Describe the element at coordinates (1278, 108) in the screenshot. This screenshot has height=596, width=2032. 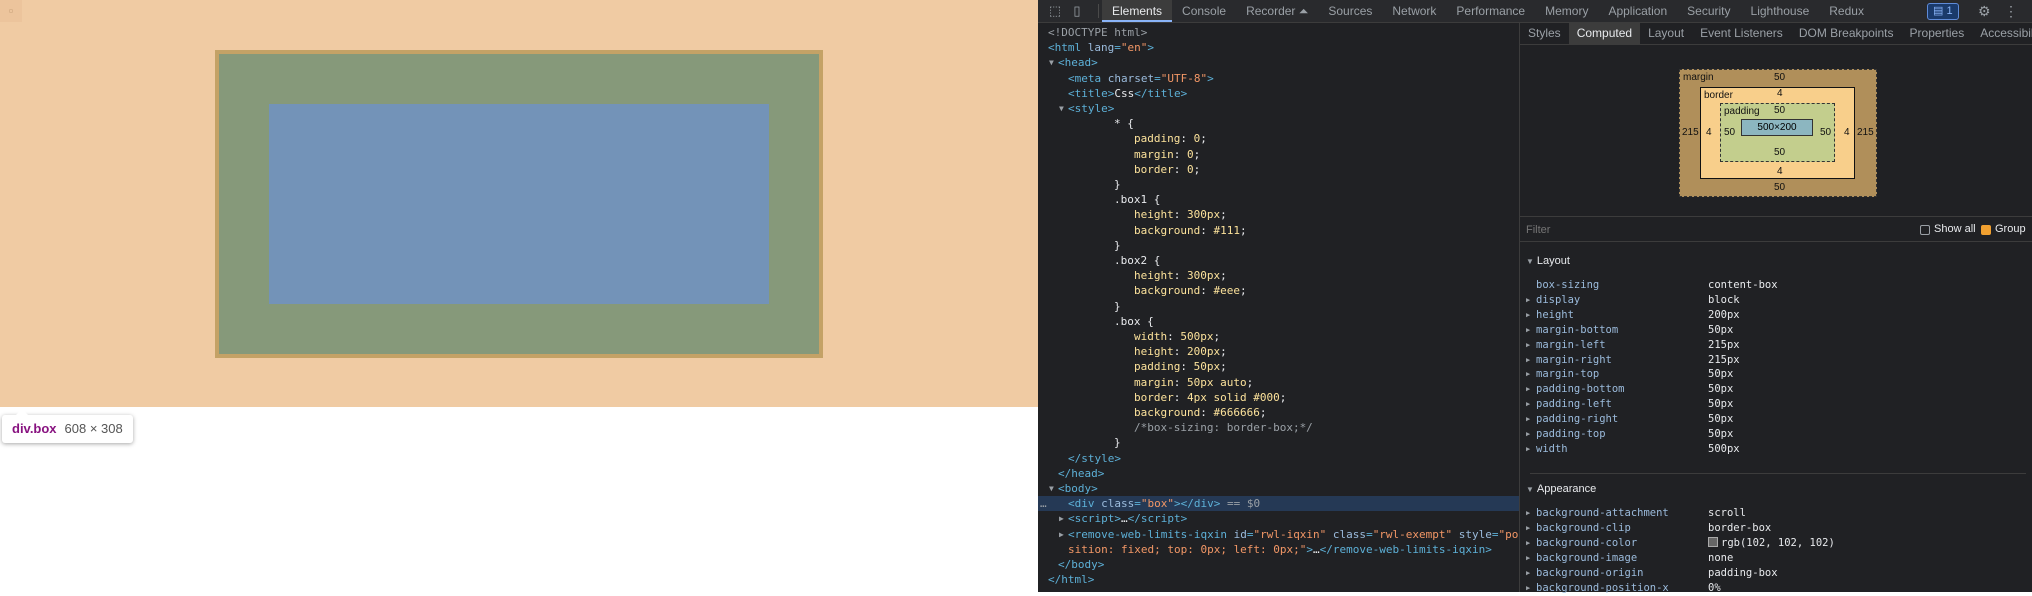
I see `tree-style: ▼ <style>` at that location.